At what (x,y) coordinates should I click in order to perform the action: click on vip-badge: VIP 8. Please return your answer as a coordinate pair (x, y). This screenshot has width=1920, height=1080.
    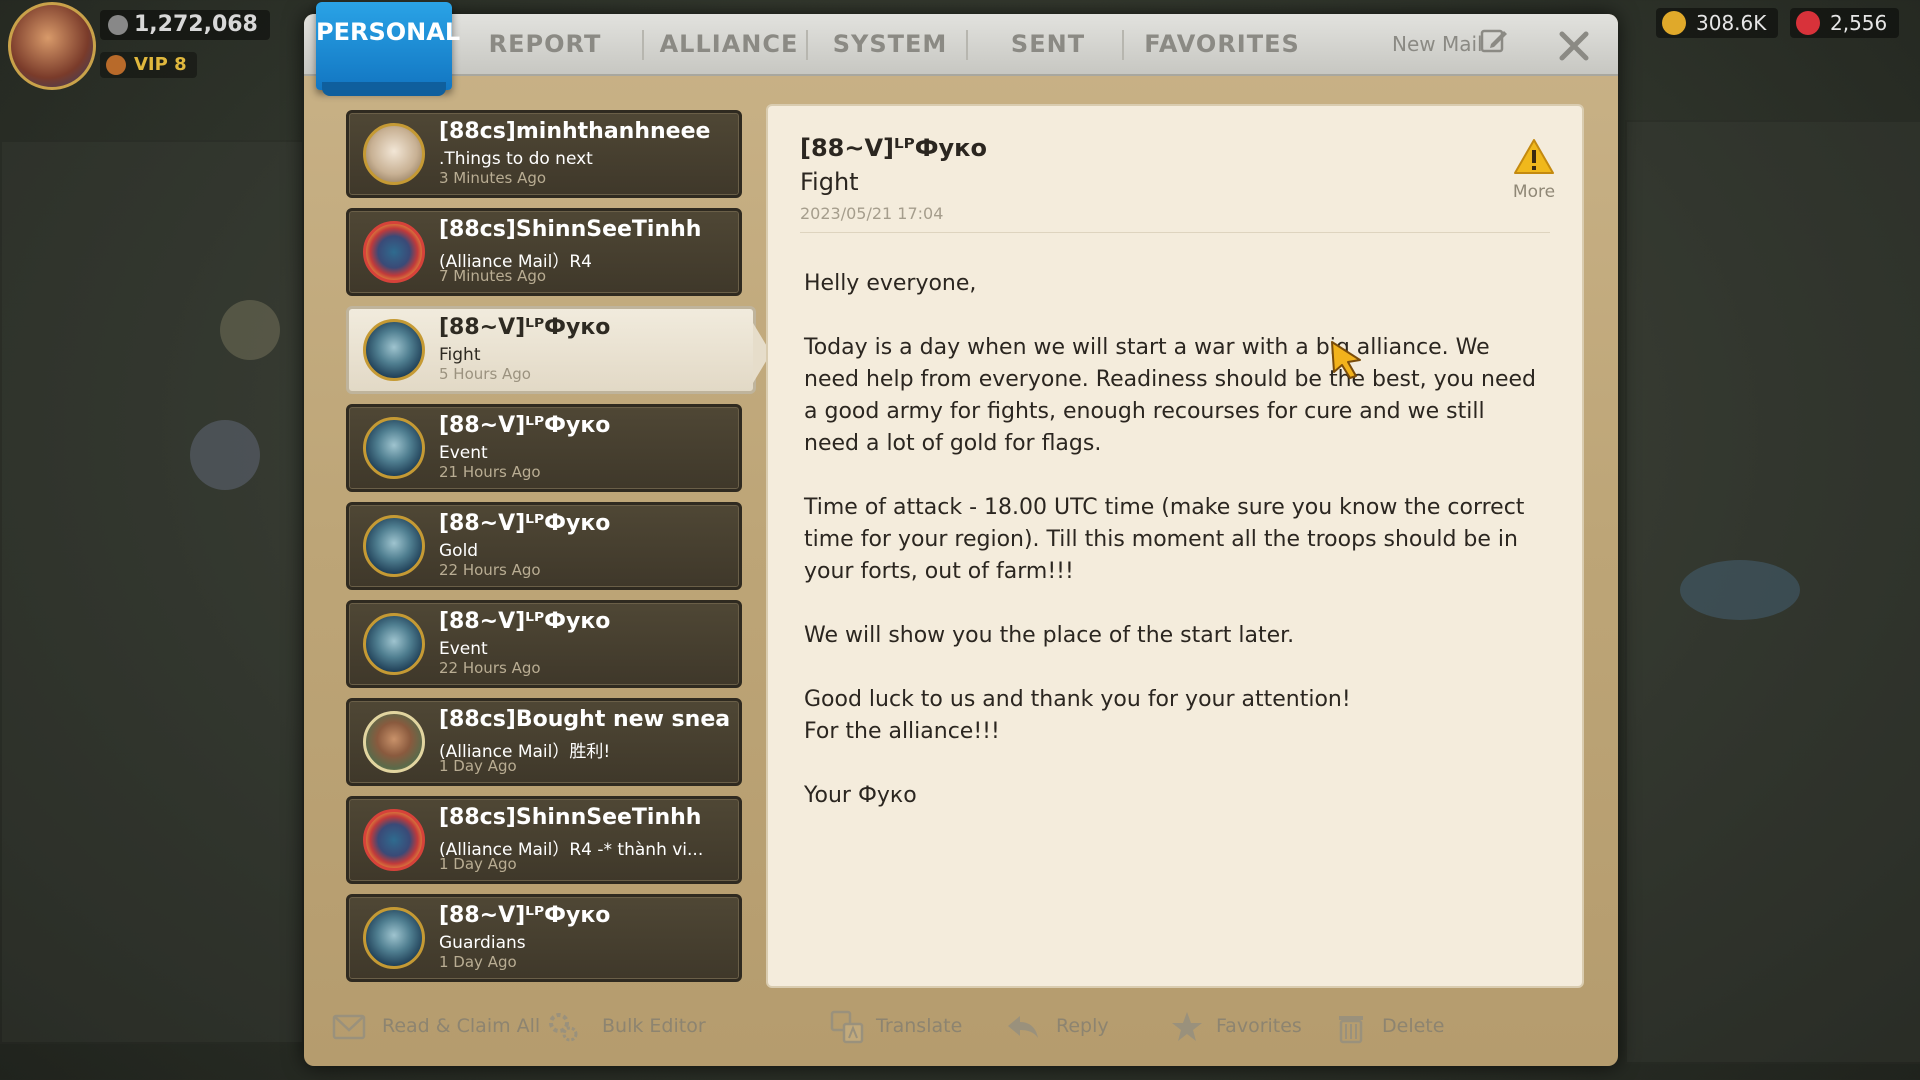
    Looking at the image, I should click on (148, 65).